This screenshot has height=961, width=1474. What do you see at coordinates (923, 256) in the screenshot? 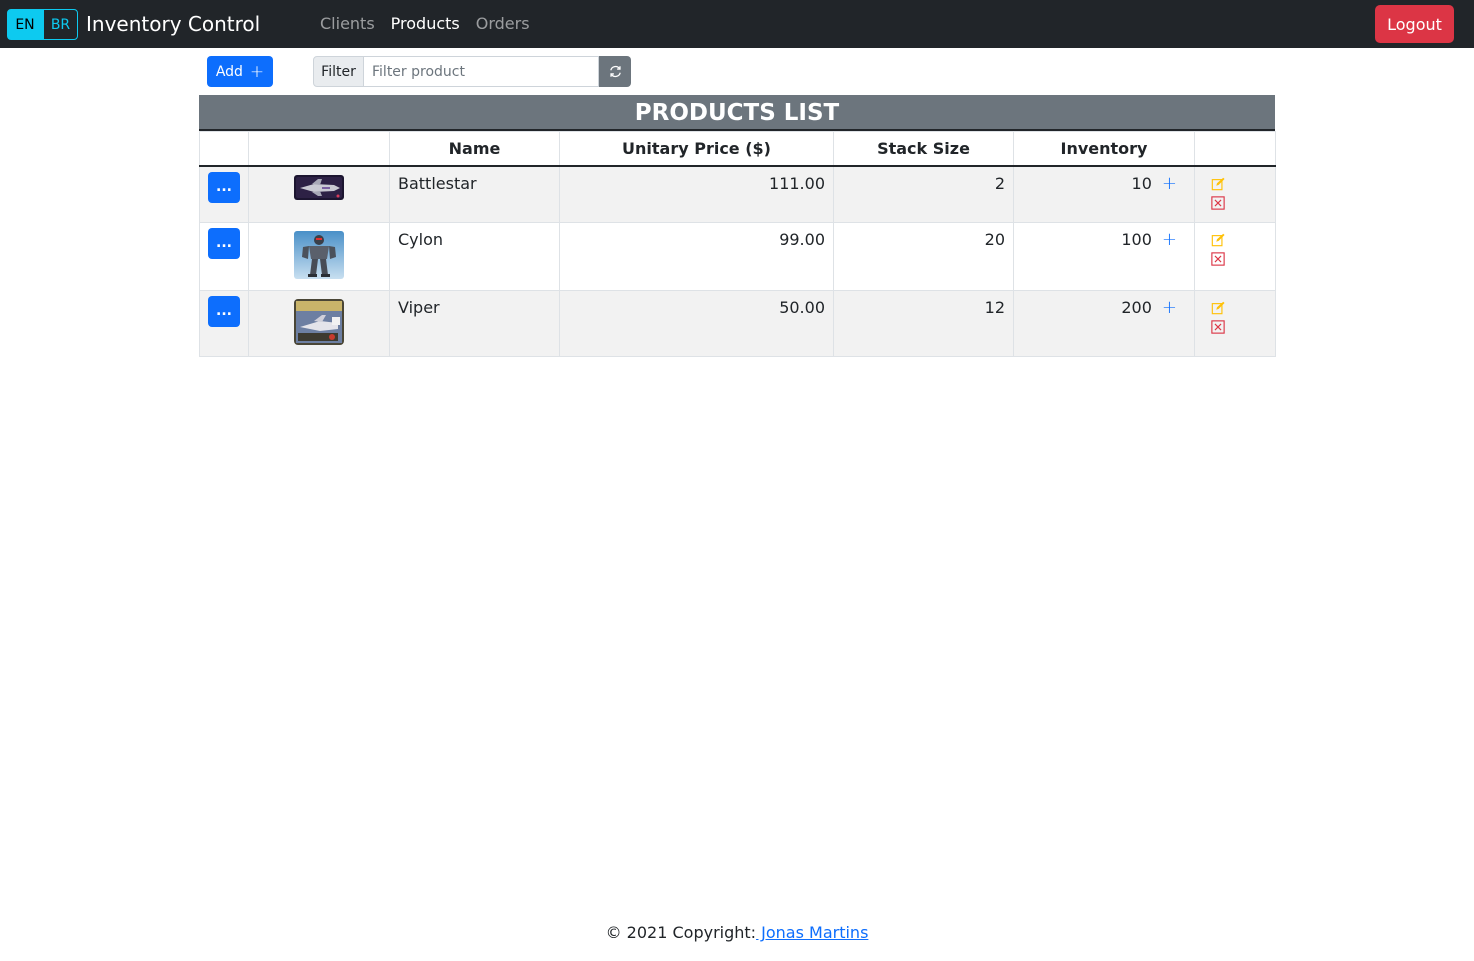
I see `cell-stack-size: 20` at bounding box center [923, 256].